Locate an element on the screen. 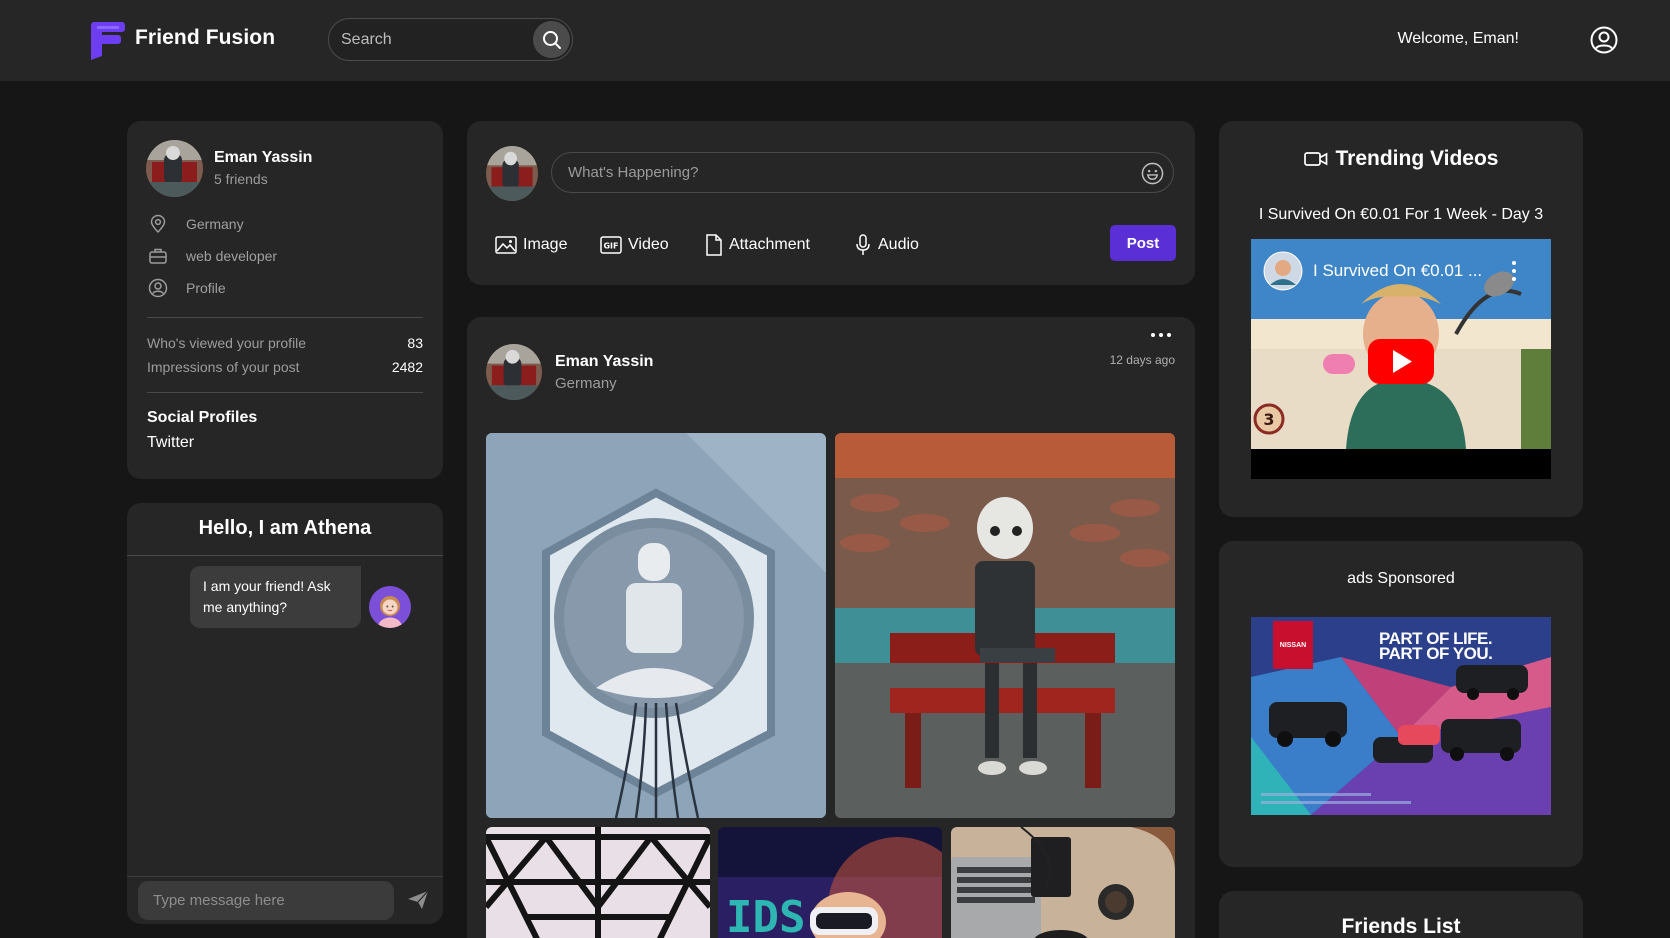  profile-avatar is located at coordinates (174, 168).